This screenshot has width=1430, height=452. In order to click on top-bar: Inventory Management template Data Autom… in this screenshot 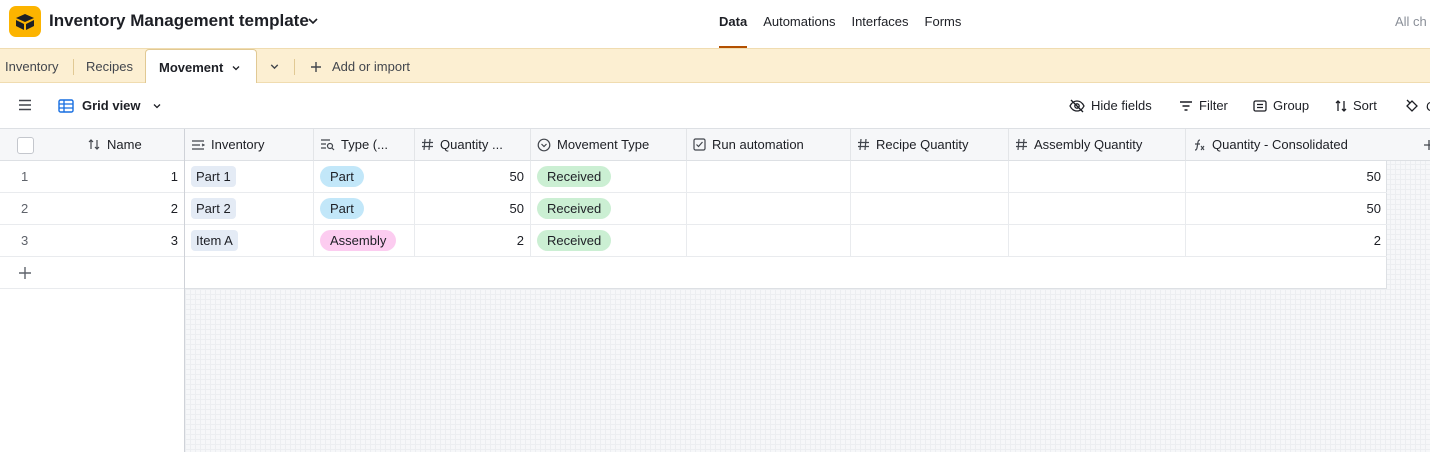, I will do `click(715, 24)`.